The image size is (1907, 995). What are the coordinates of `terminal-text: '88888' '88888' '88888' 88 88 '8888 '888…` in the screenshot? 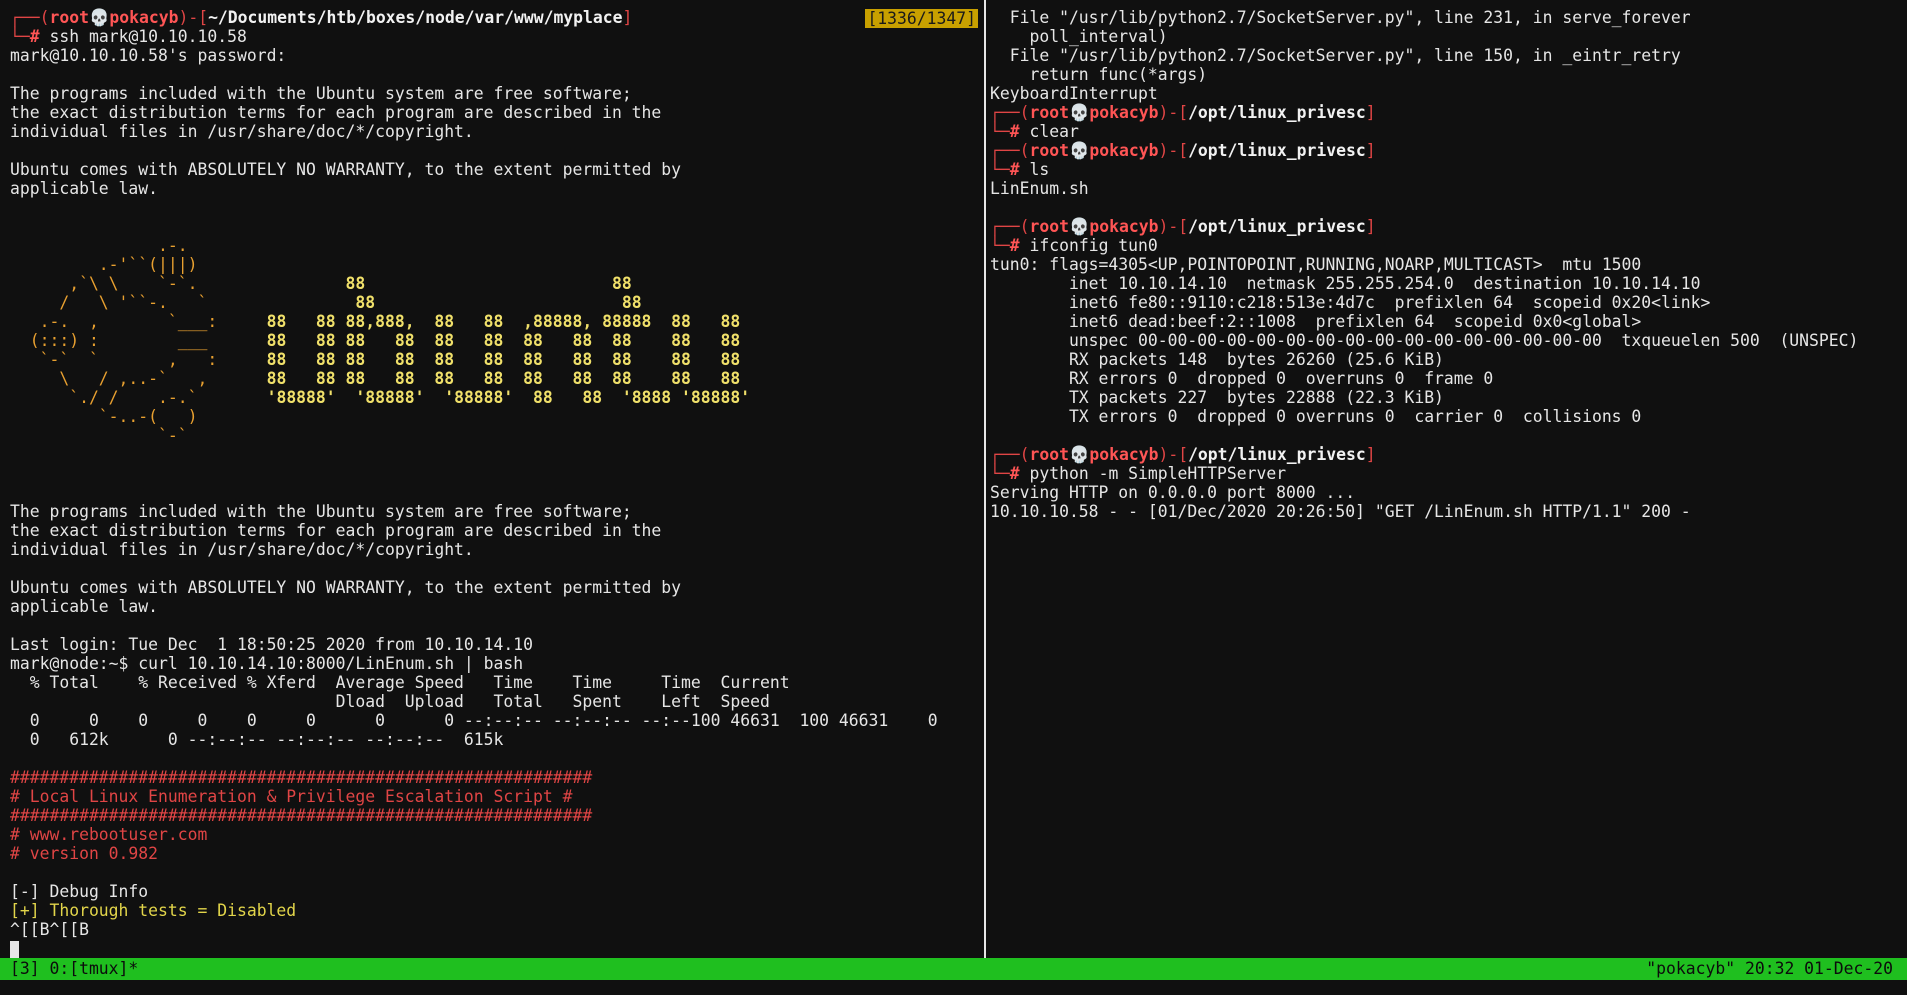 It's located at (508, 397).